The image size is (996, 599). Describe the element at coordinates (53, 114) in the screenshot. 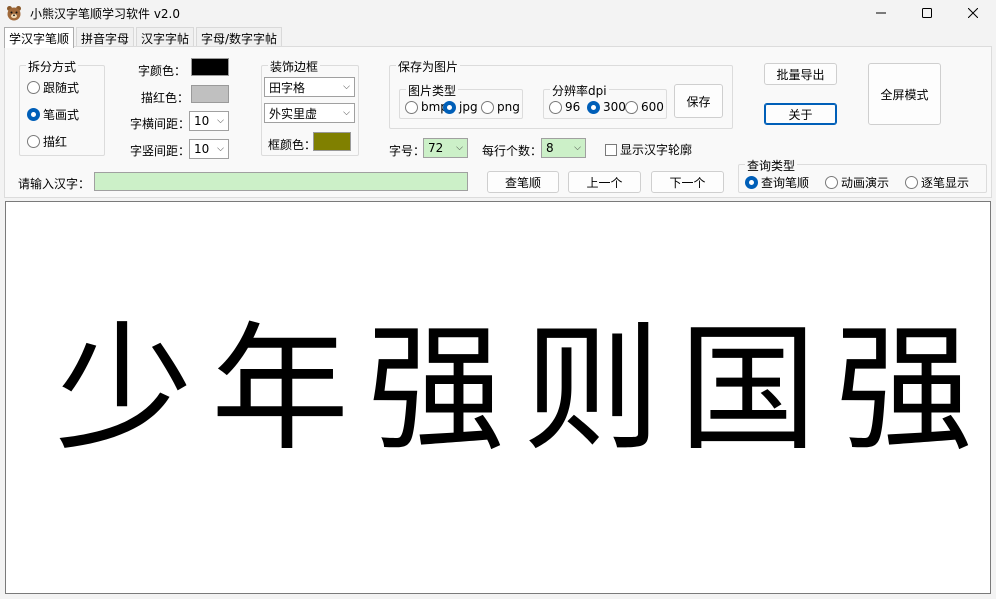

I see `split-mode-stroke-radio: 笔画式` at that location.